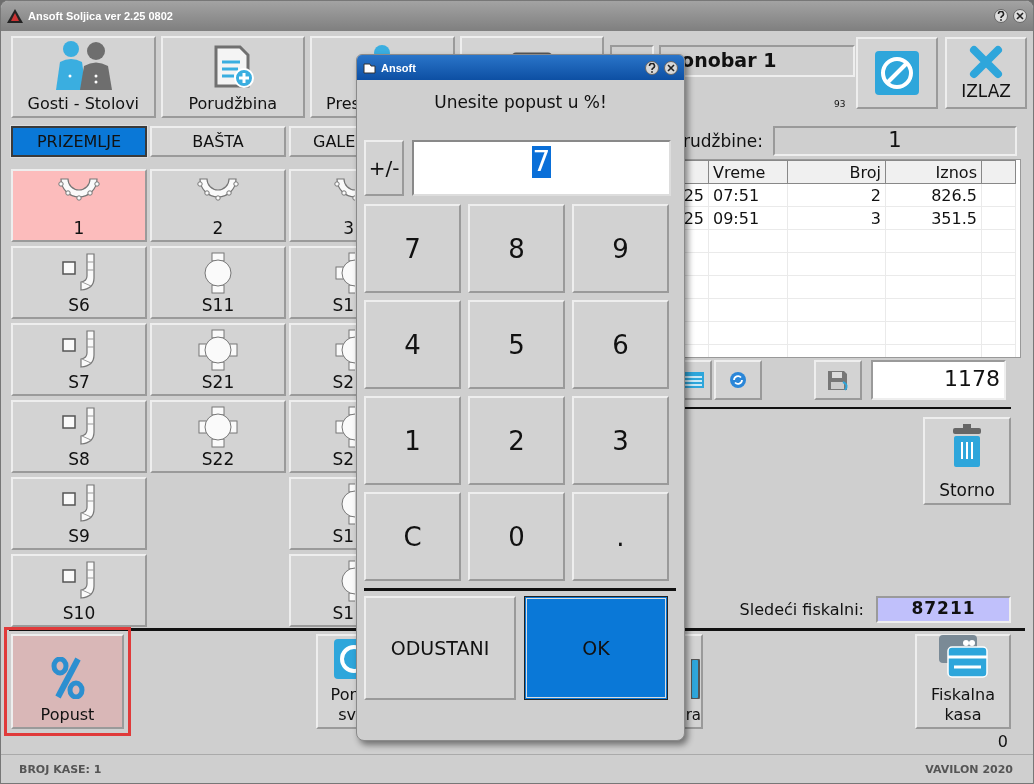 This screenshot has height=784, width=1034. What do you see at coordinates (1002, 742) in the screenshot?
I see `counter-text: 0` at bounding box center [1002, 742].